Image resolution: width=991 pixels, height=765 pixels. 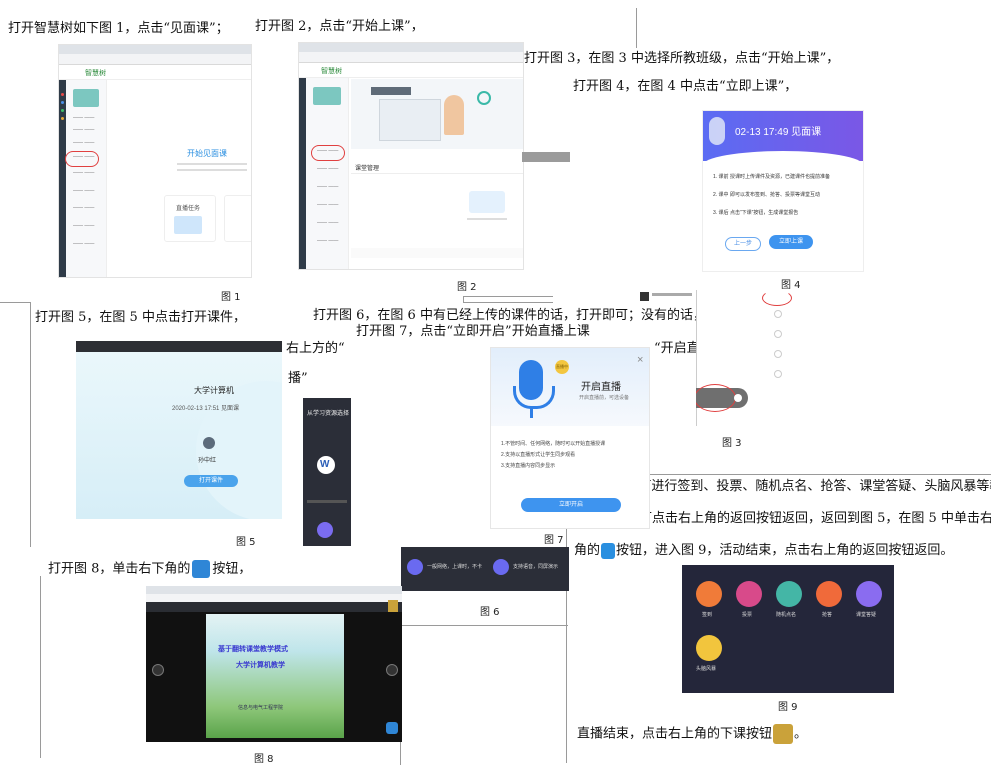 I want to click on step-2-text: 打开图 2，点击“开始上课”，, so click(x=339, y=26).